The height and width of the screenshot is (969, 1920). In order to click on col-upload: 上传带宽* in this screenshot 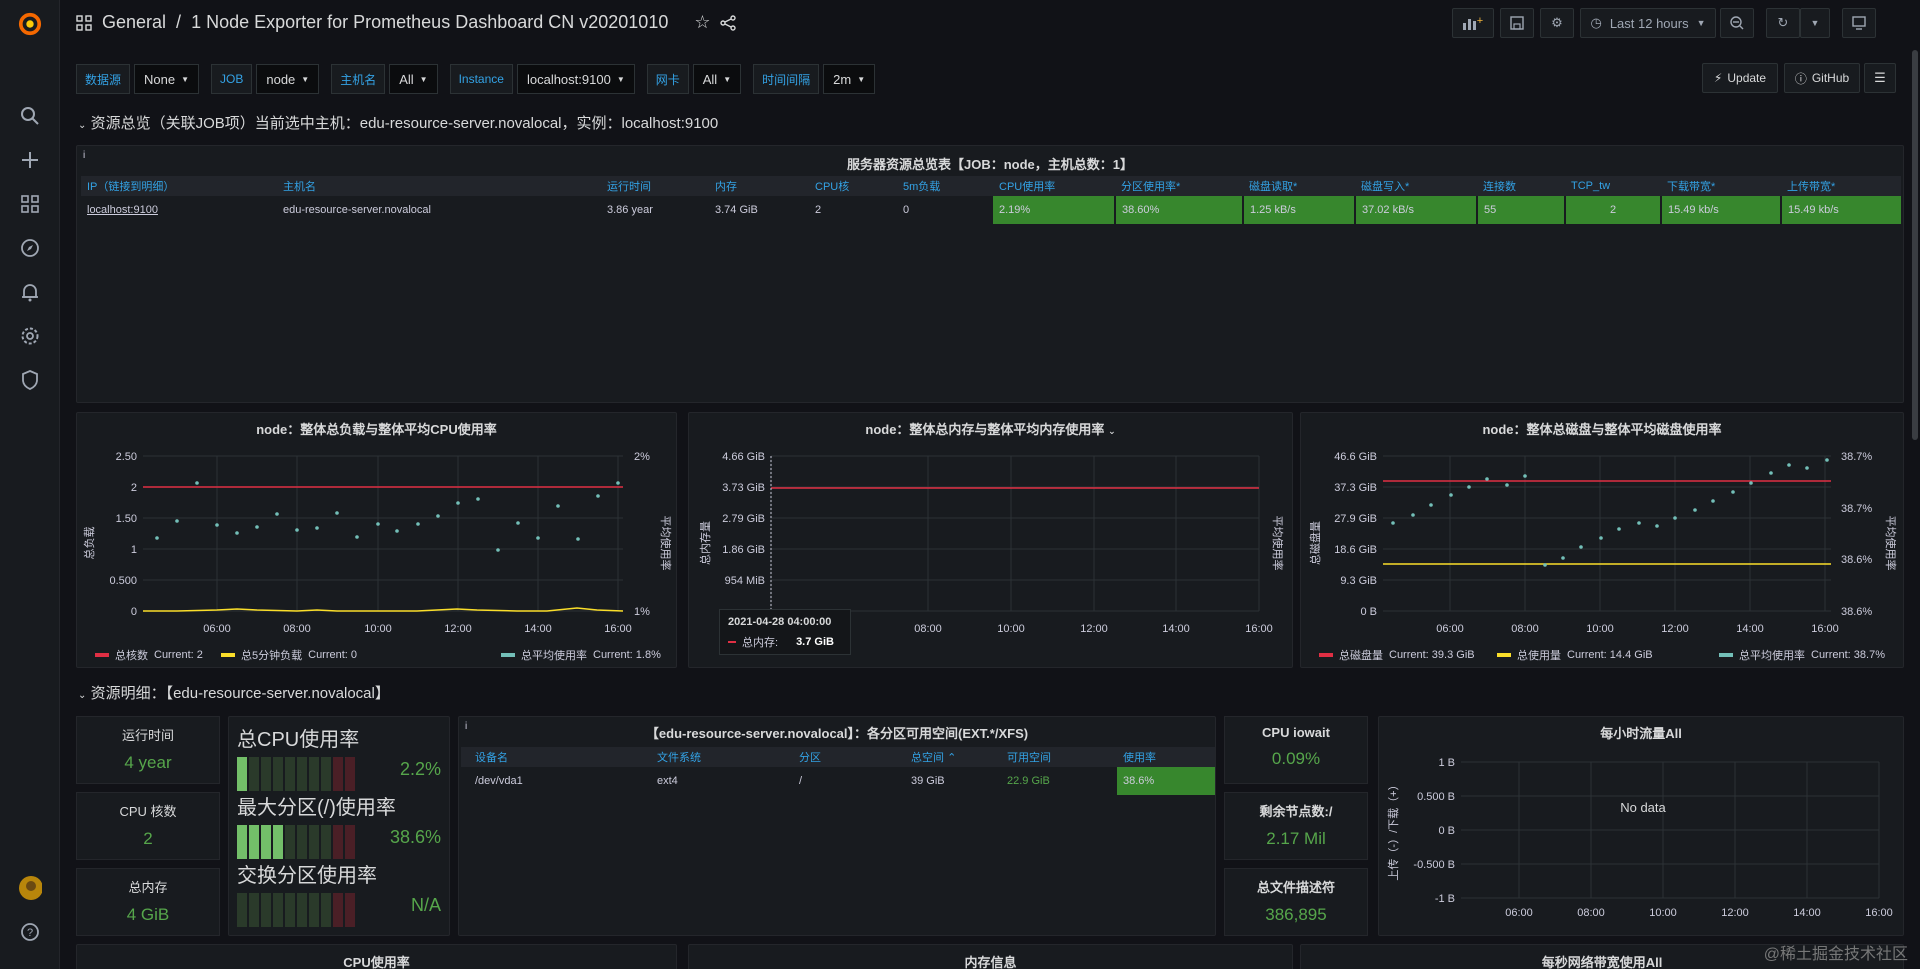, I will do `click(1841, 186)`.